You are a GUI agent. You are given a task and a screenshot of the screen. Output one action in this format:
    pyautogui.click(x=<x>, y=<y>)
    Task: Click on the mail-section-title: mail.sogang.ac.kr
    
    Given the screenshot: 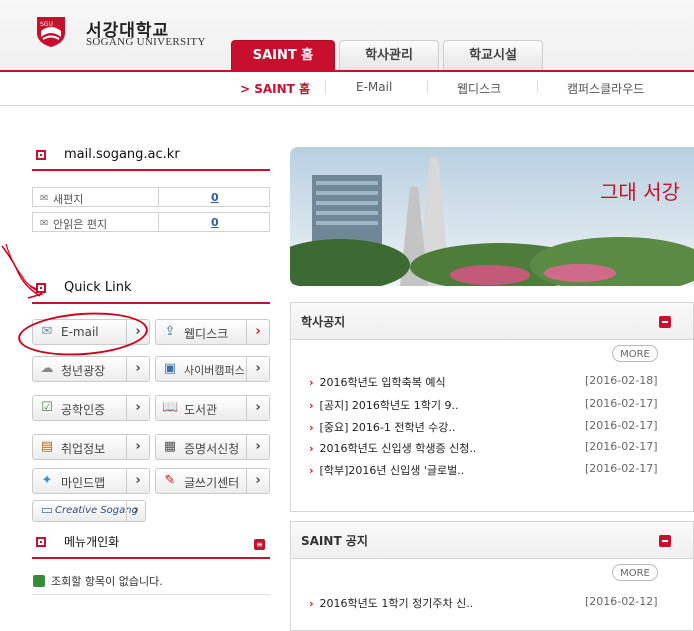 What is the action you would take?
    pyautogui.click(x=122, y=154)
    